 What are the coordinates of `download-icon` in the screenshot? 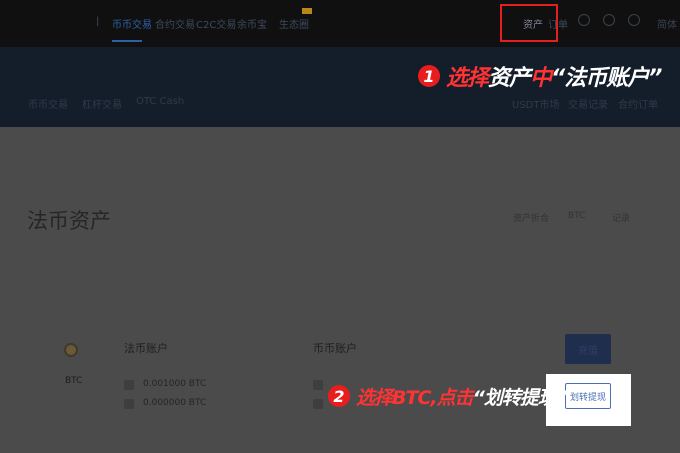 It's located at (634, 20).